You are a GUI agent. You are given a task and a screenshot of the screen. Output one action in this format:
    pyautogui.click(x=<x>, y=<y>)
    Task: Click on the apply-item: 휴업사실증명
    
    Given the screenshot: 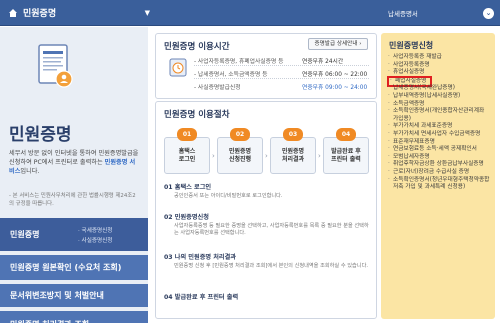 What is the action you would take?
    pyautogui.click(x=439, y=73)
    